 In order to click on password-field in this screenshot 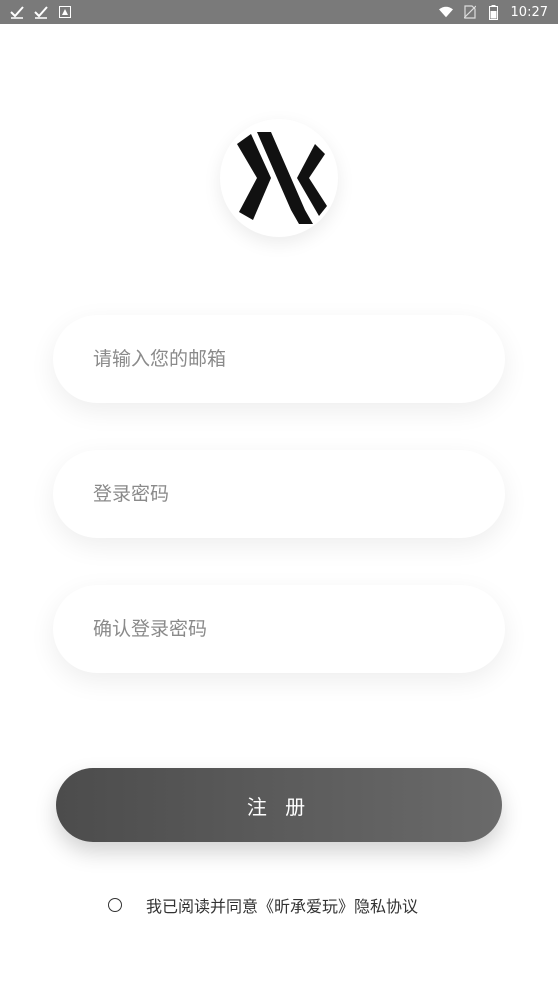, I will do `click(279, 494)`.